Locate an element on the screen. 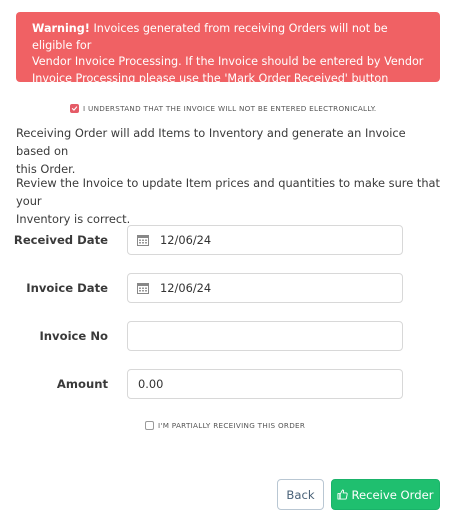 This screenshot has width=454, height=527. invoice-no-input is located at coordinates (265, 336).